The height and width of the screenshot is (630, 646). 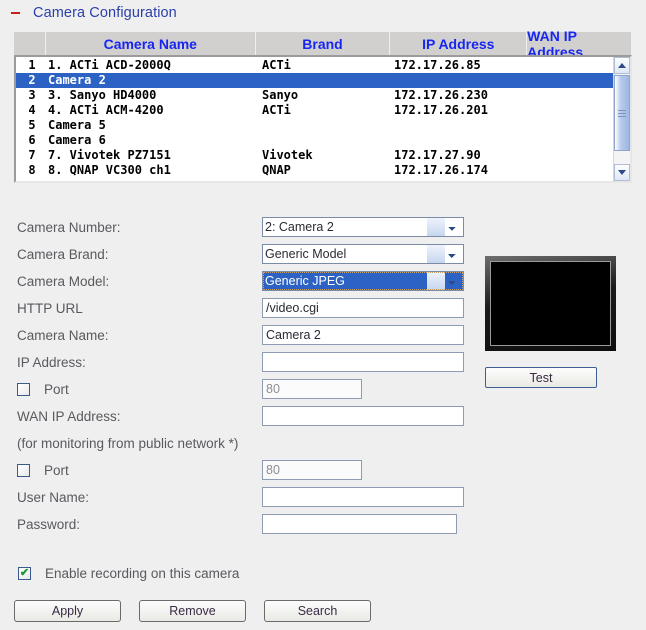 I want to click on table-row: 5 Camera 5, so click(x=314, y=125).